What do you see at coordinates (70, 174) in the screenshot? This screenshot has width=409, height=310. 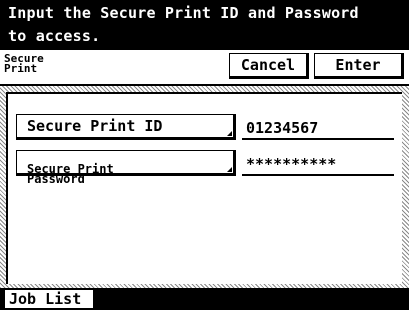 I see `secure-print-password-label: Secure Print Password` at bounding box center [70, 174].